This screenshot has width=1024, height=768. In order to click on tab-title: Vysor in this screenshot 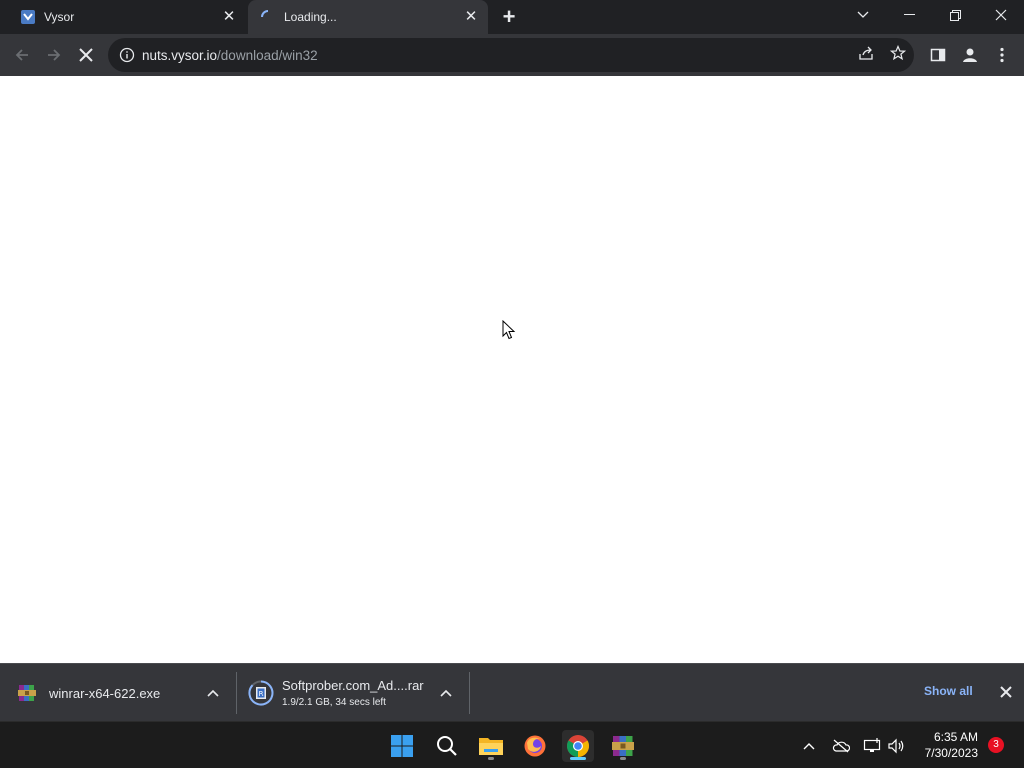, I will do `click(59, 17)`.